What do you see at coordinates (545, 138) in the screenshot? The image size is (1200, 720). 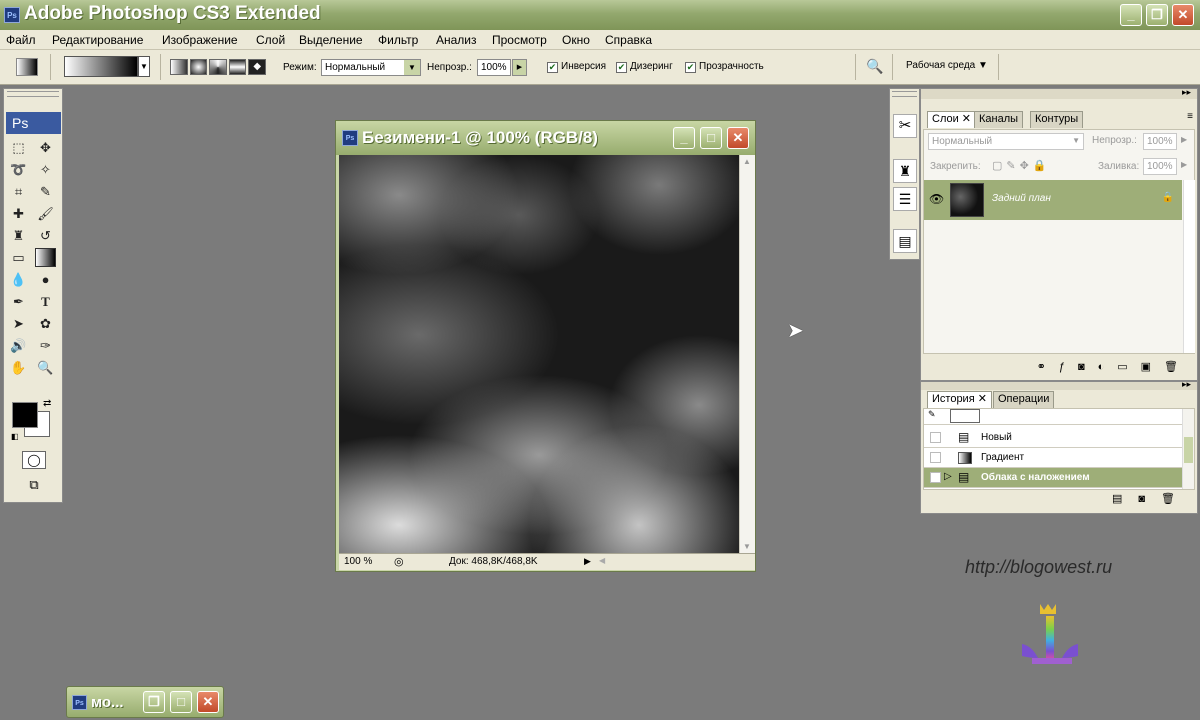 I see `document-title-bar: Ps Безимени-1 @ 100% (RGB/8) _ □ ✕` at bounding box center [545, 138].